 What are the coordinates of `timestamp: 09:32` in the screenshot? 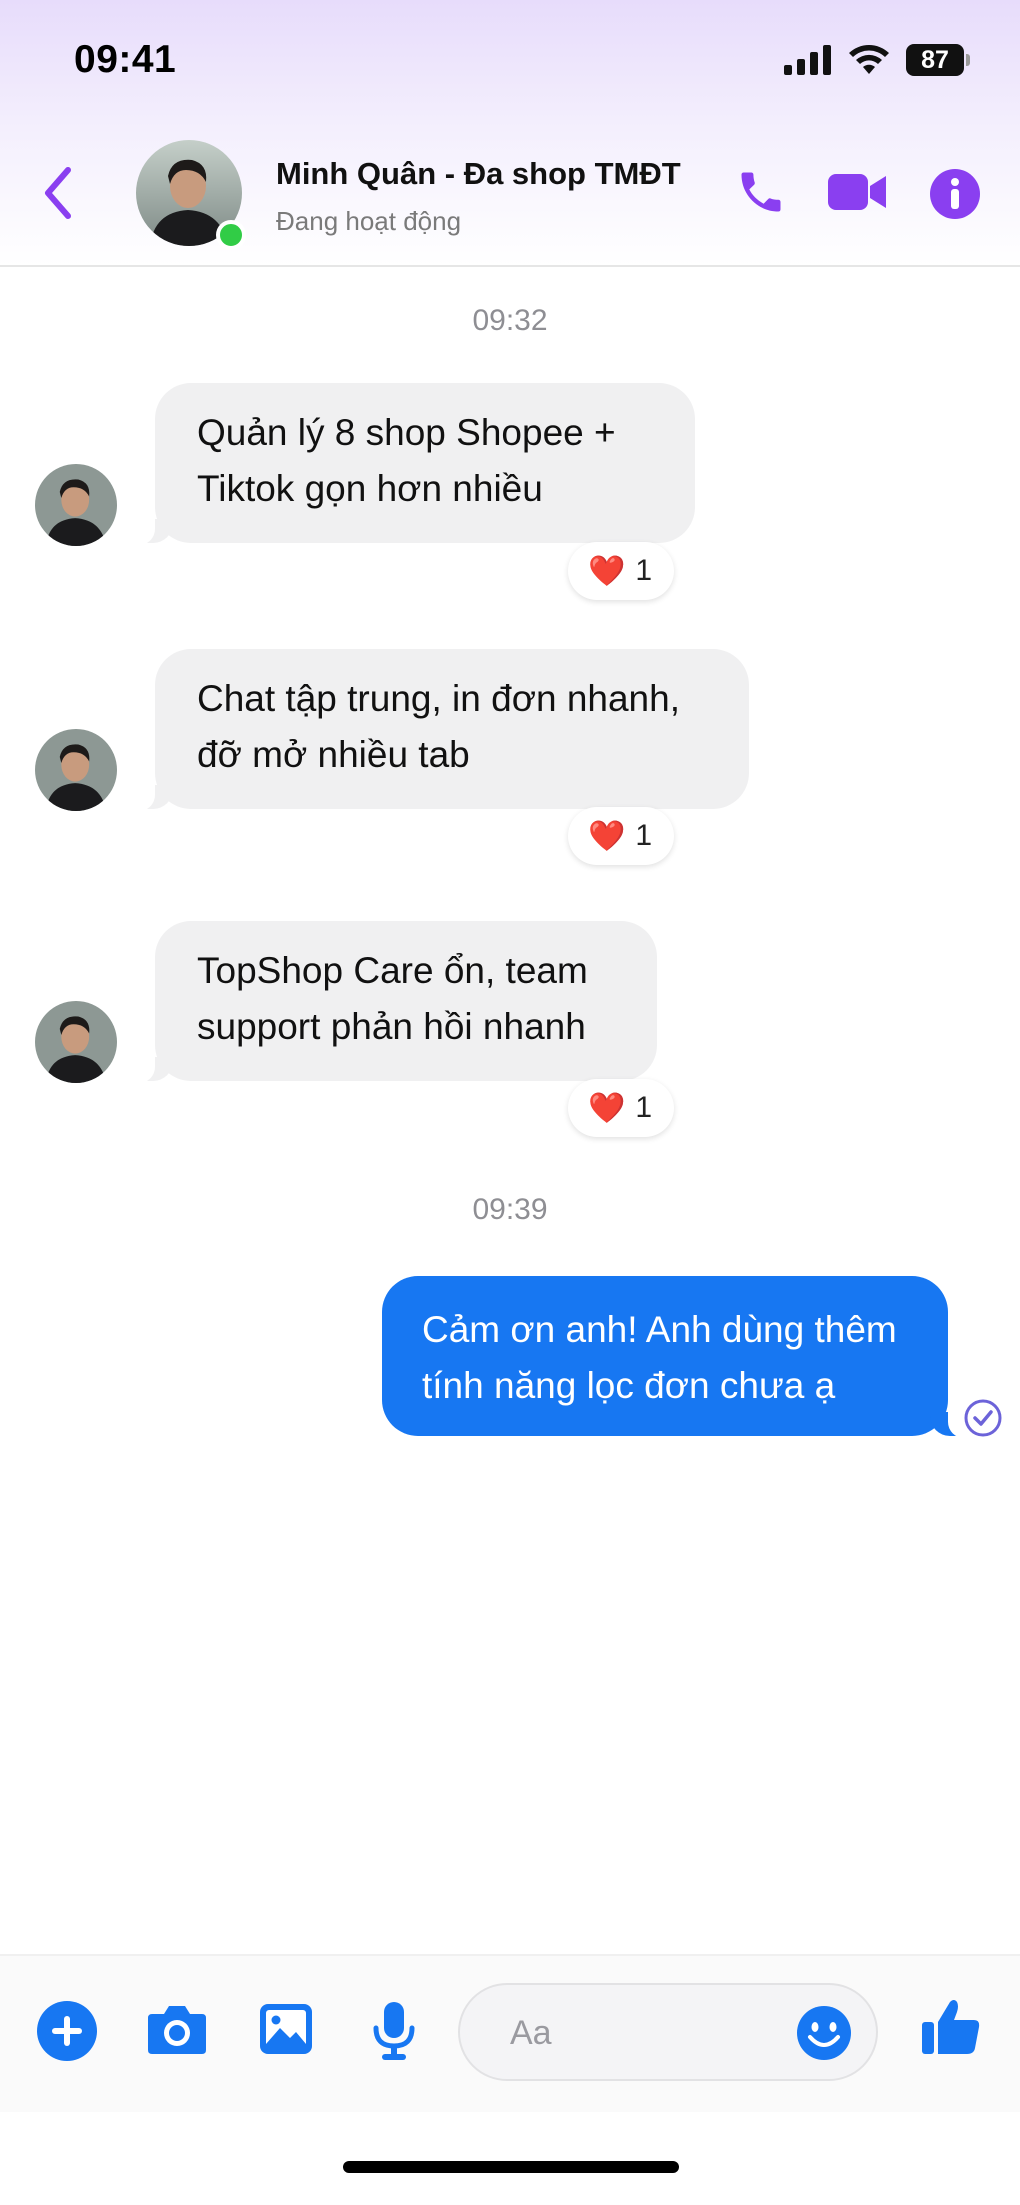 It's located at (510, 320).